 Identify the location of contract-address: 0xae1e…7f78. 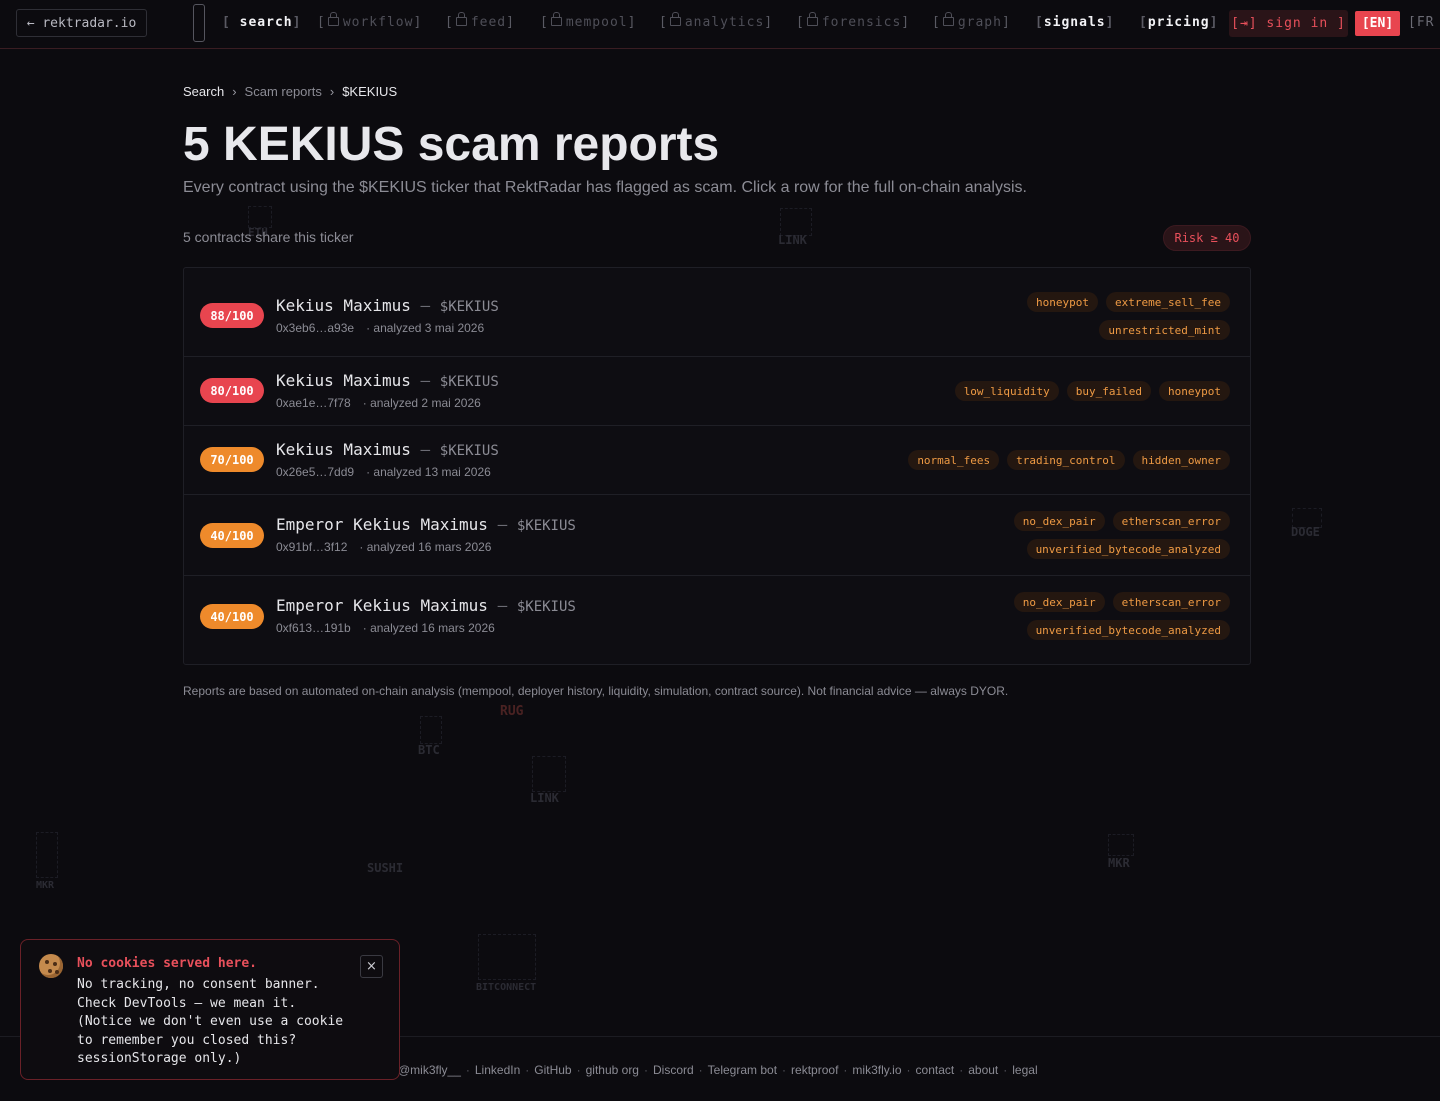
(313, 403).